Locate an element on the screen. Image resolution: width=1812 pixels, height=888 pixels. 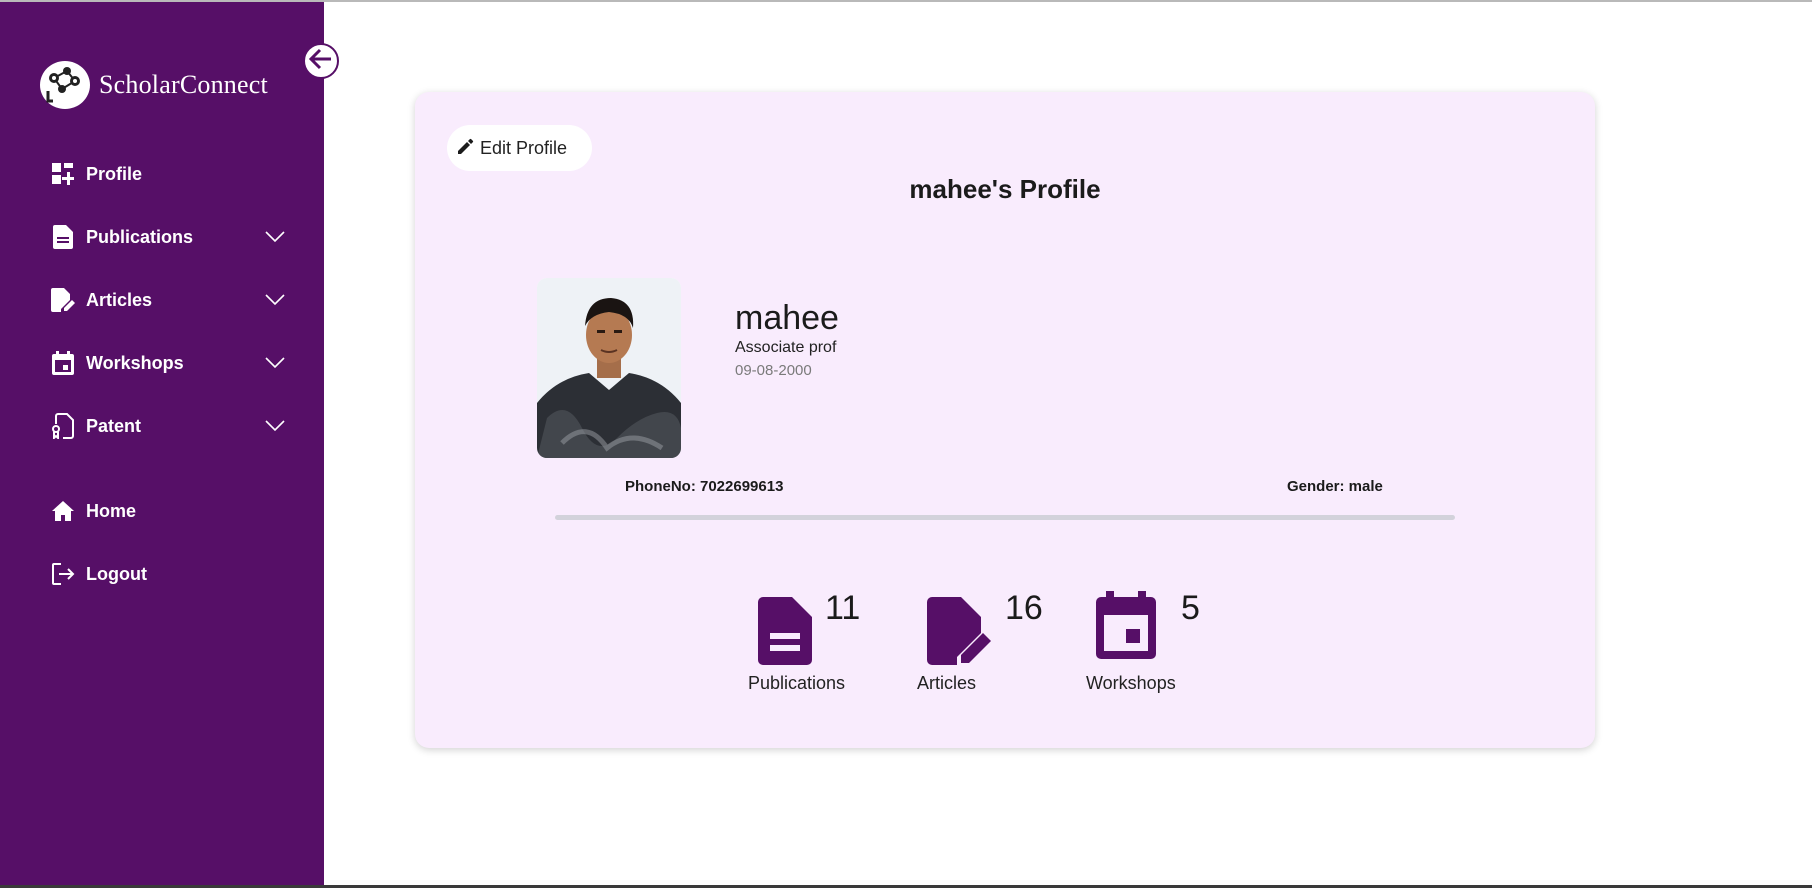
sidebar-item-label: Profile is located at coordinates (114, 173).